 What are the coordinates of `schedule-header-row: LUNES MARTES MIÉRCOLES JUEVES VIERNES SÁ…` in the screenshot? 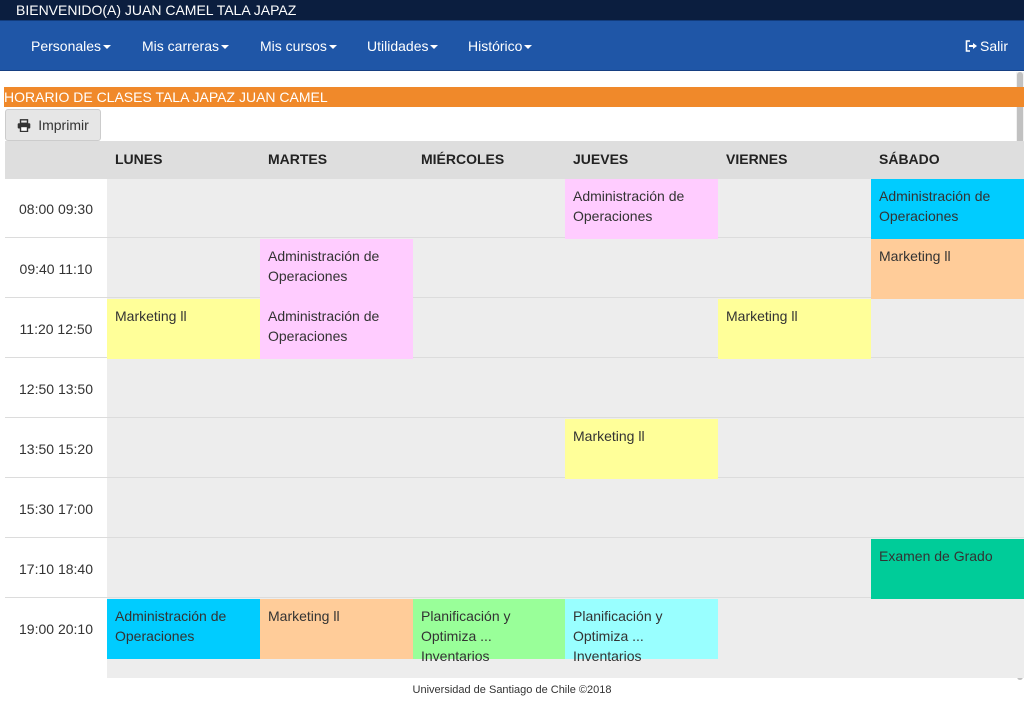 It's located at (514, 160).